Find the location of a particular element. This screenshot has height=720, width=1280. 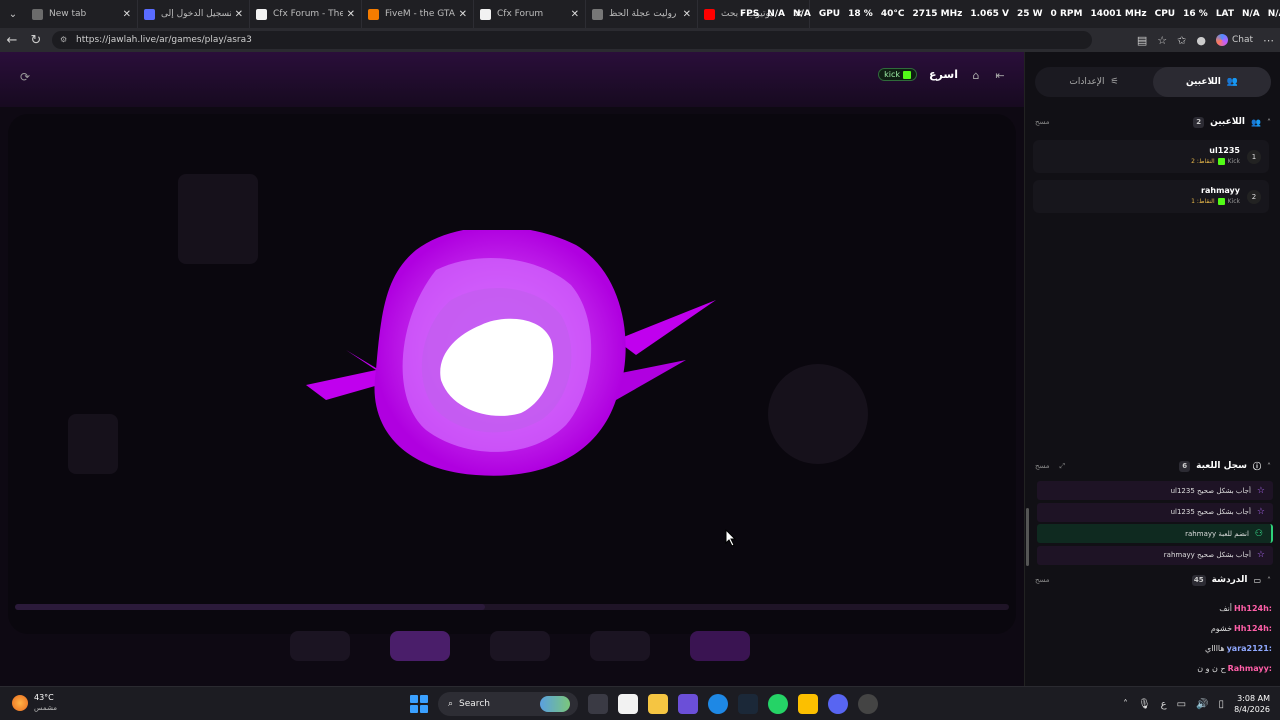

store-icon is located at coordinates (628, 704).